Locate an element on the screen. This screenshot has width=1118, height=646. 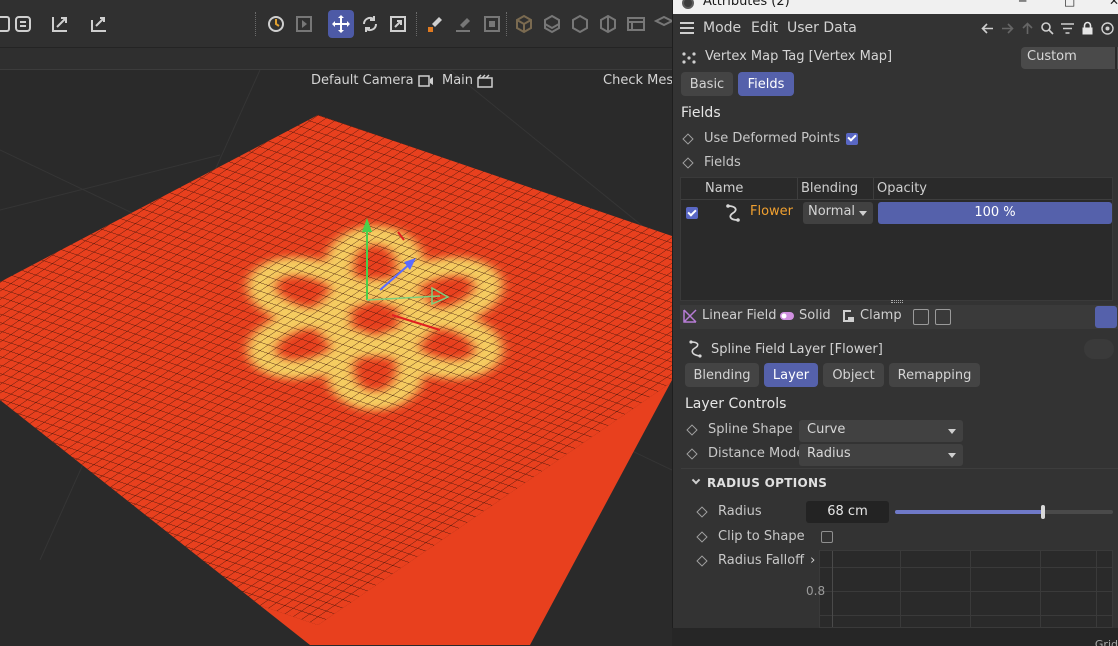
preset-label: Custom is located at coordinates (1052, 56).